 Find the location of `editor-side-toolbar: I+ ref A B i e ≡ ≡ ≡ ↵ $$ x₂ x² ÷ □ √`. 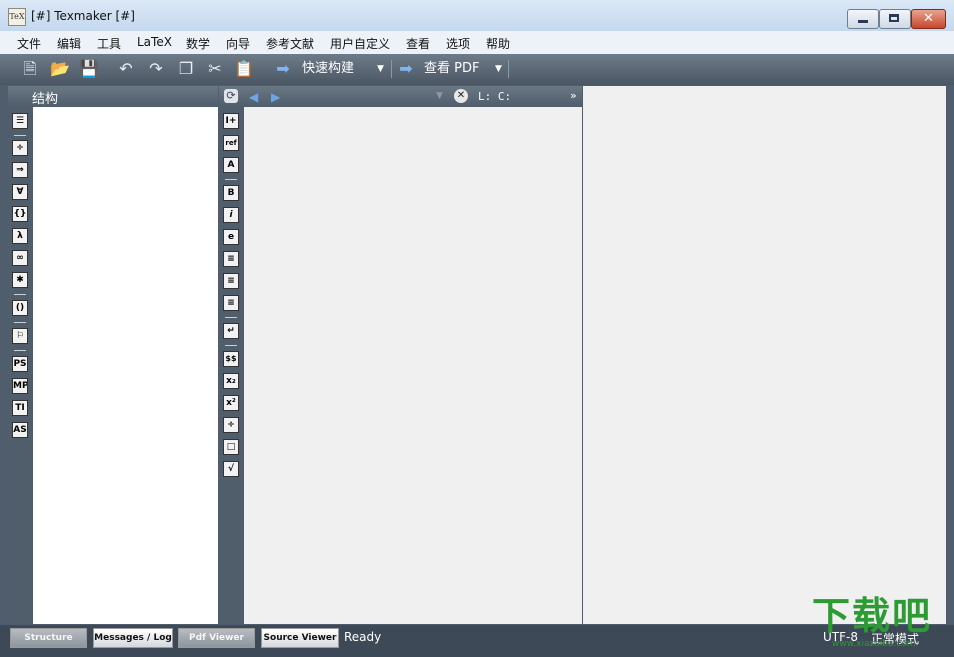

editor-side-toolbar: I+ ref A B i e ≡ ≡ ≡ ↵ $$ x₂ x² ÷ □ √ is located at coordinates (231, 365).